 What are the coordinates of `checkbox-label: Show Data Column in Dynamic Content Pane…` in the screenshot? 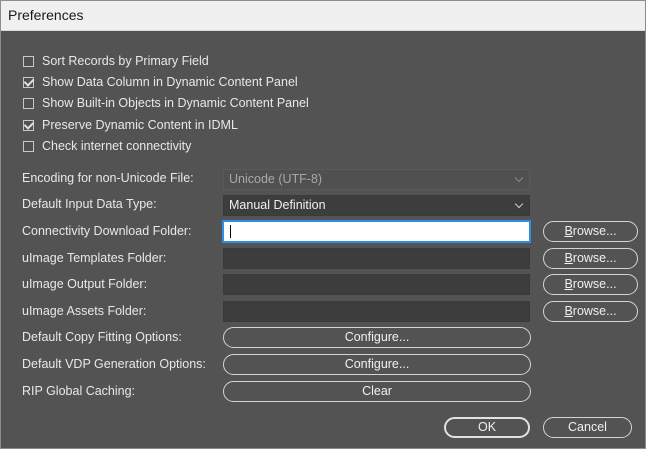 It's located at (170, 82).